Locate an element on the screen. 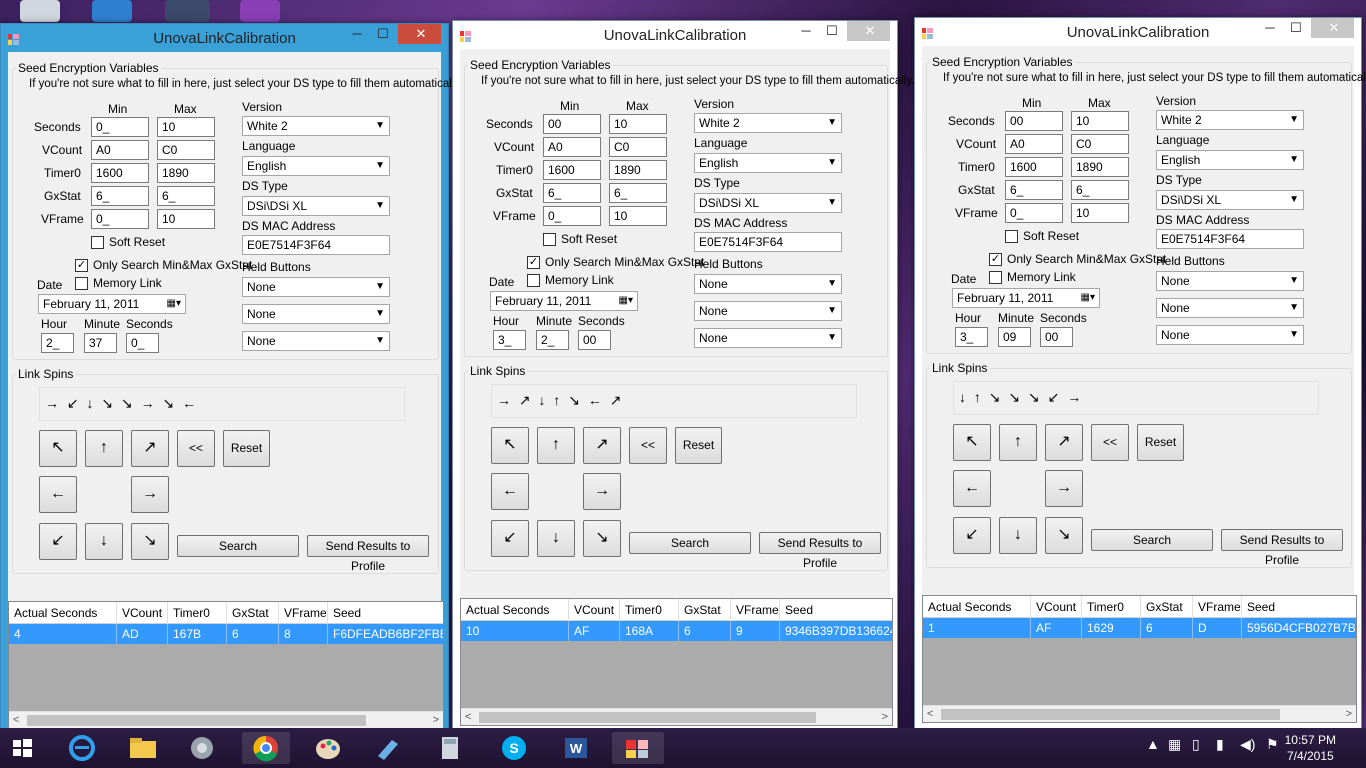 The image size is (1366, 768). vframe-min-input: 0_ is located at coordinates (120, 219).